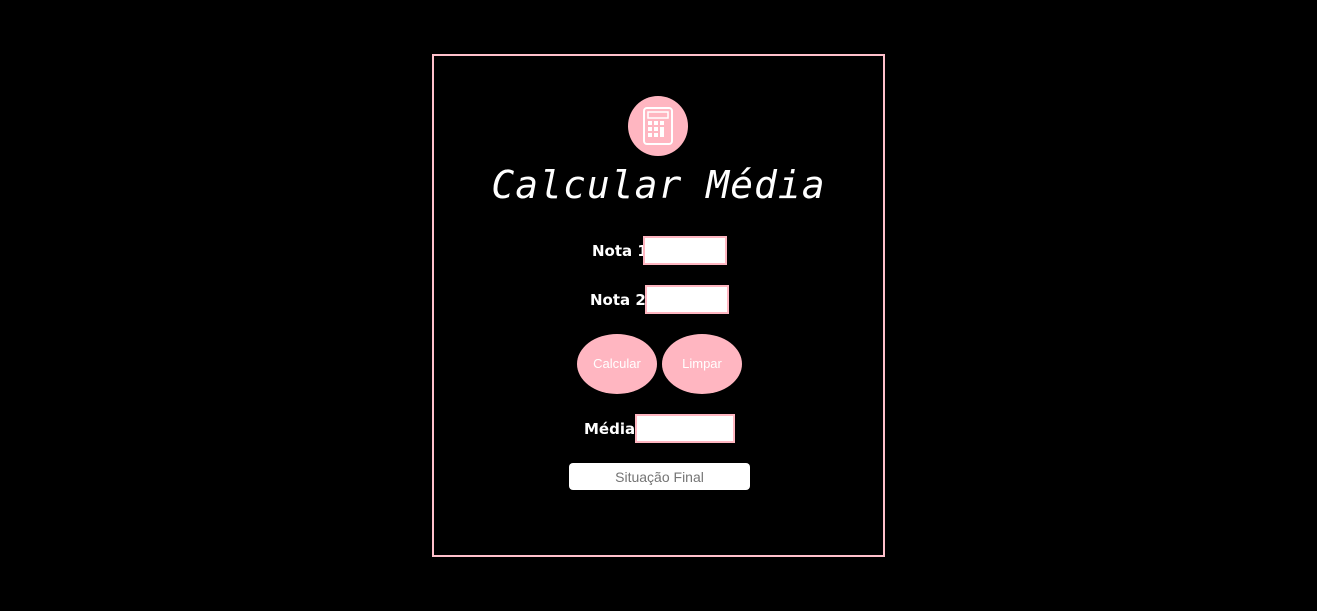 This screenshot has height=611, width=1317. What do you see at coordinates (610, 429) in the screenshot?
I see `media-label: Média` at bounding box center [610, 429].